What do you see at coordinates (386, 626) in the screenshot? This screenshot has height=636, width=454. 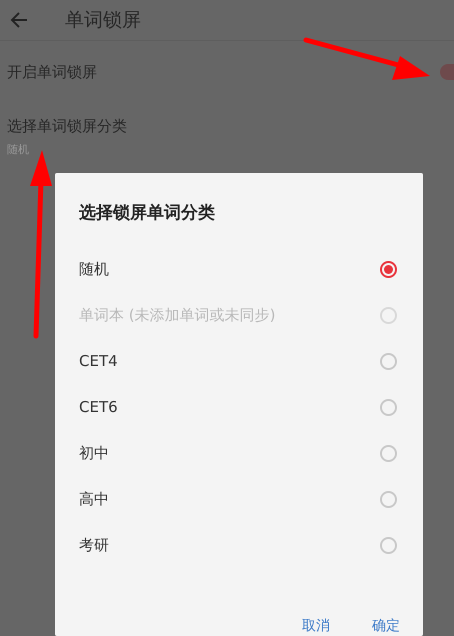 I see `dialog-button: 确定` at bounding box center [386, 626].